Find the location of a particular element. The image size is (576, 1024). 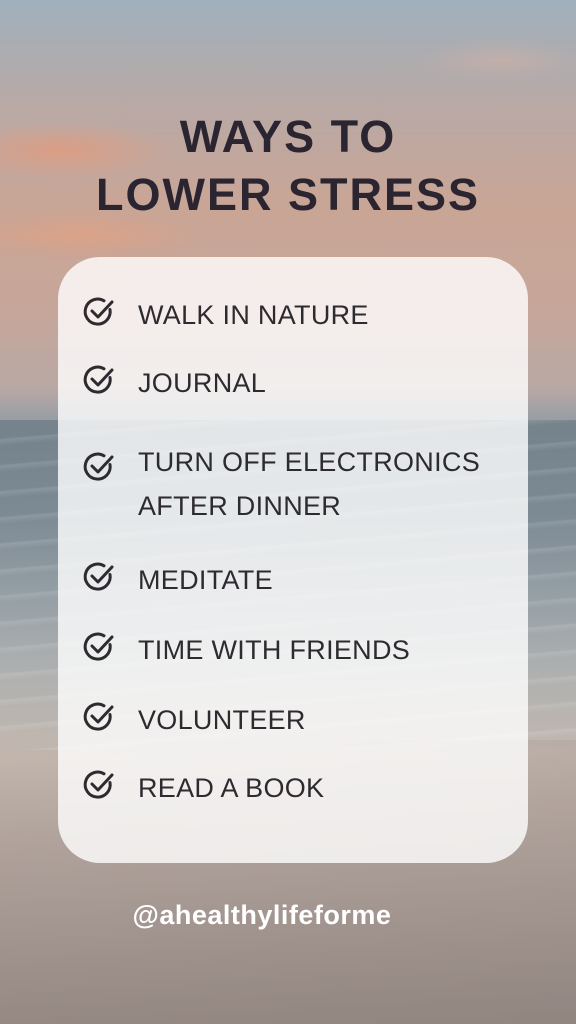

list-item-label: TURN OFF ELECTRONICS AFTER DINNER is located at coordinates (309, 484).